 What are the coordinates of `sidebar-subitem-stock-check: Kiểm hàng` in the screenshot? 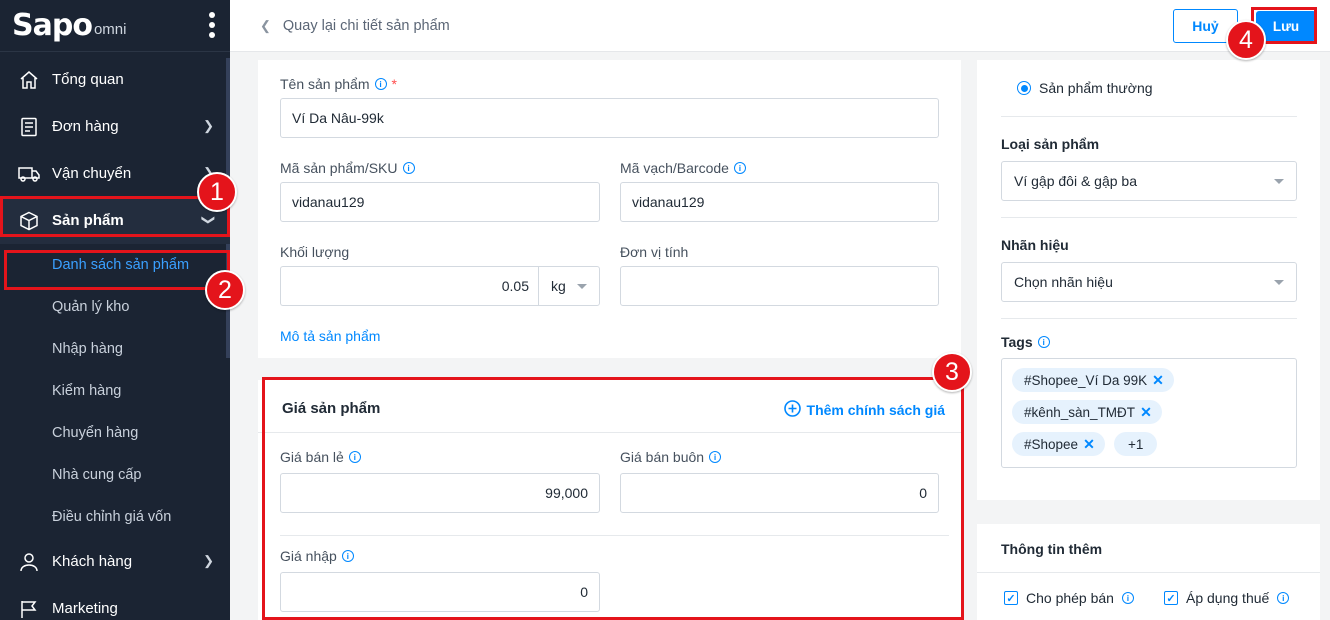 It's located at (115, 391).